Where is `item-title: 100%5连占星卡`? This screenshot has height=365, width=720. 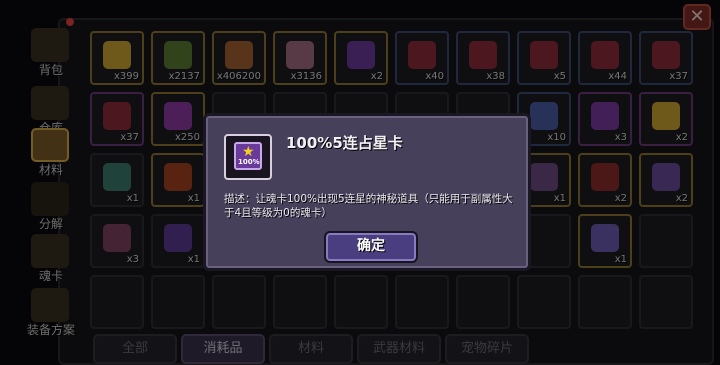 item-title: 100%5连占星卡 is located at coordinates (344, 143).